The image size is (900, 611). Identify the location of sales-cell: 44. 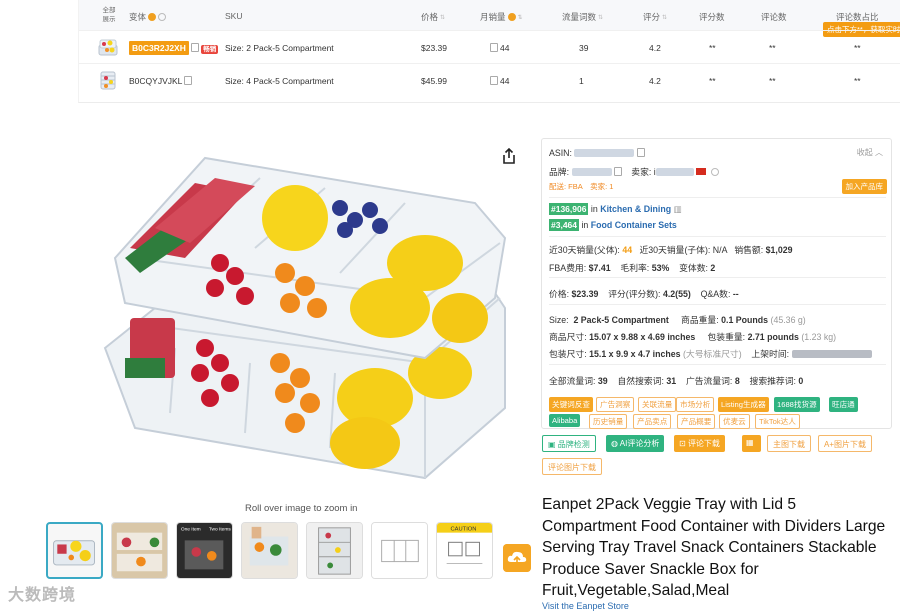
(499, 48).